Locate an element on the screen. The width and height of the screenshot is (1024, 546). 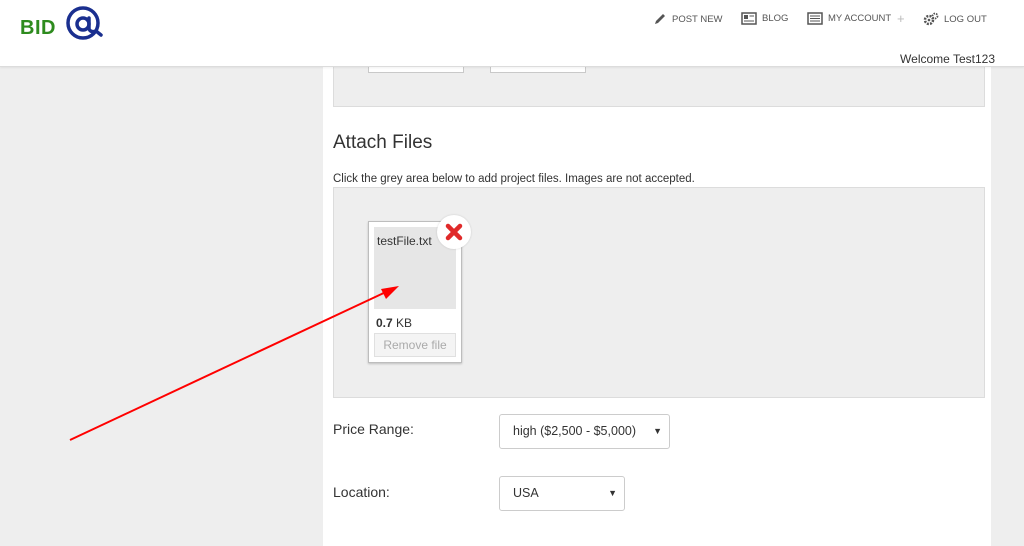
close-icon is located at coordinates (454, 232).